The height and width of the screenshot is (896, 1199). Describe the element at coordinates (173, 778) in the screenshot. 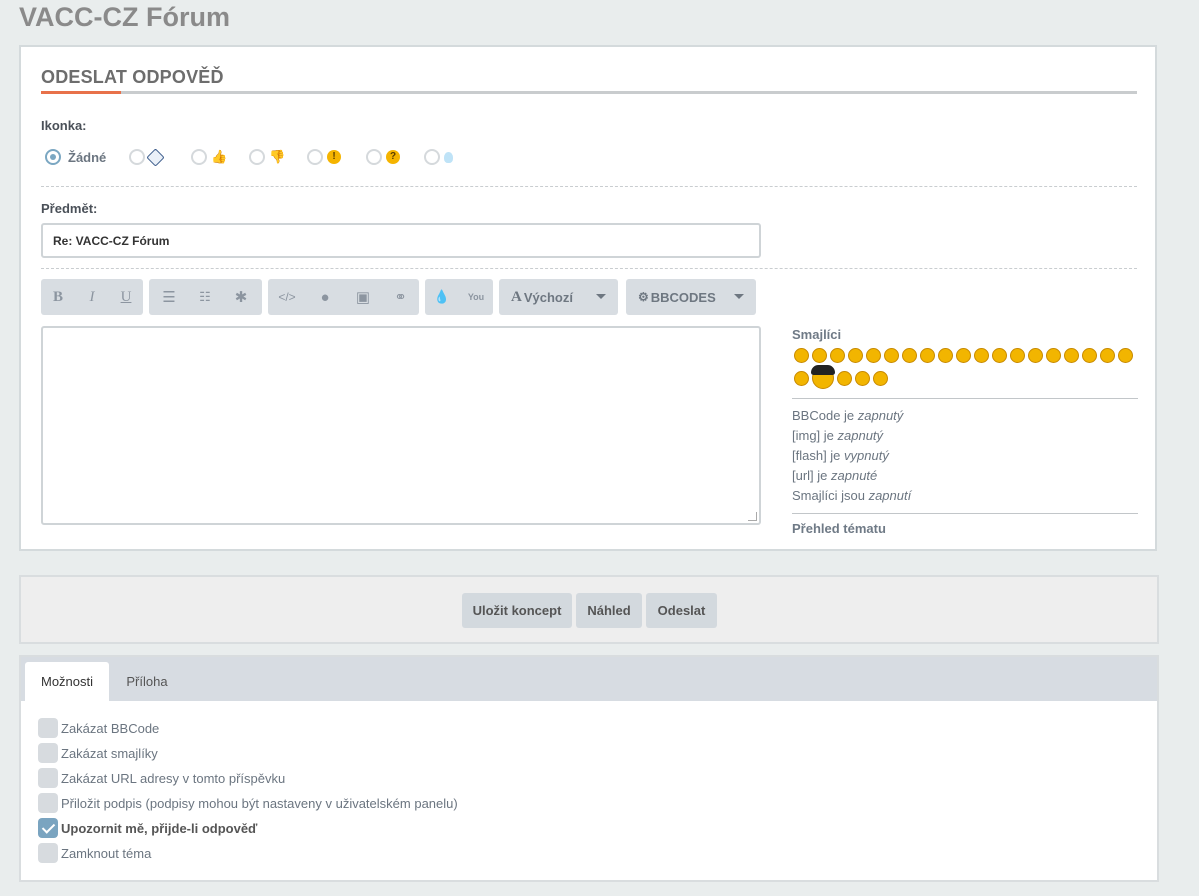

I see `option-label: Zakázat URL adresy v tomto příspěvku` at that location.